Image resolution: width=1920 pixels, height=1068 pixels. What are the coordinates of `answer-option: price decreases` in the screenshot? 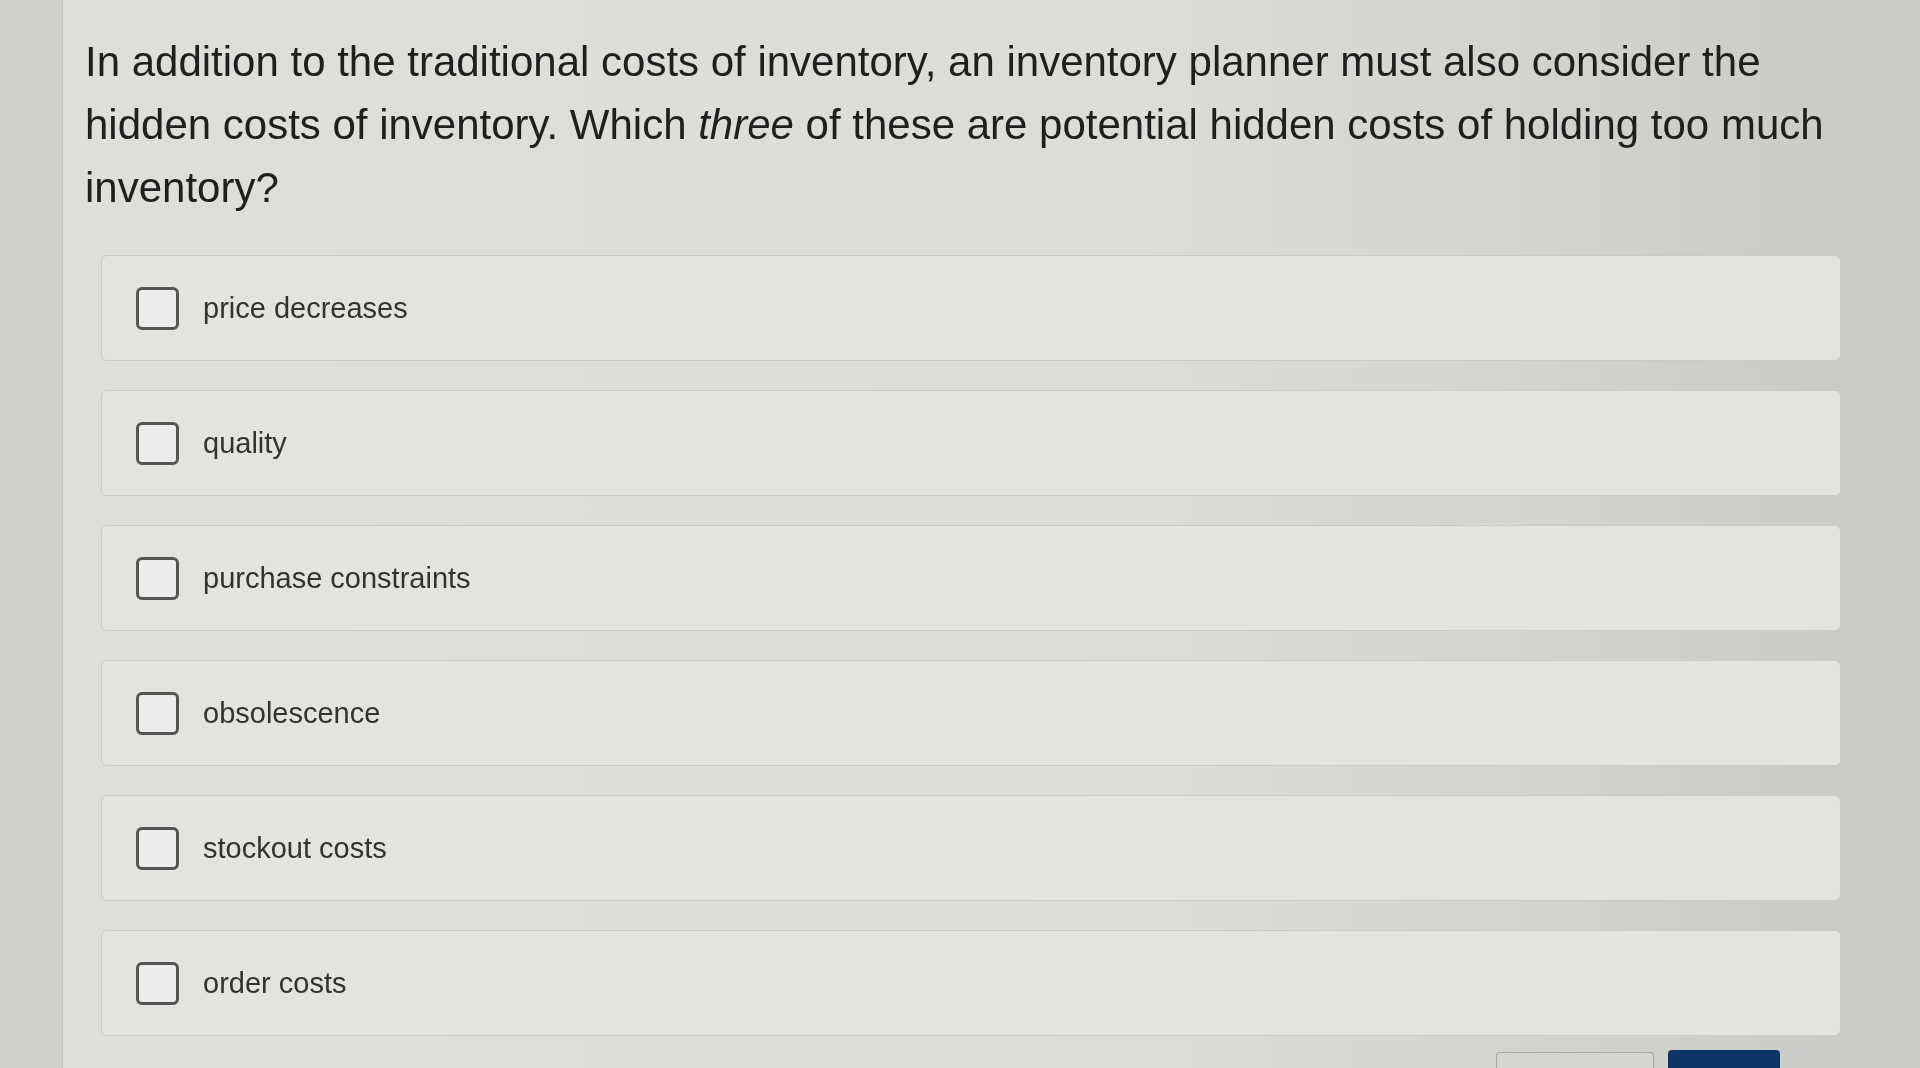 It's located at (971, 308).